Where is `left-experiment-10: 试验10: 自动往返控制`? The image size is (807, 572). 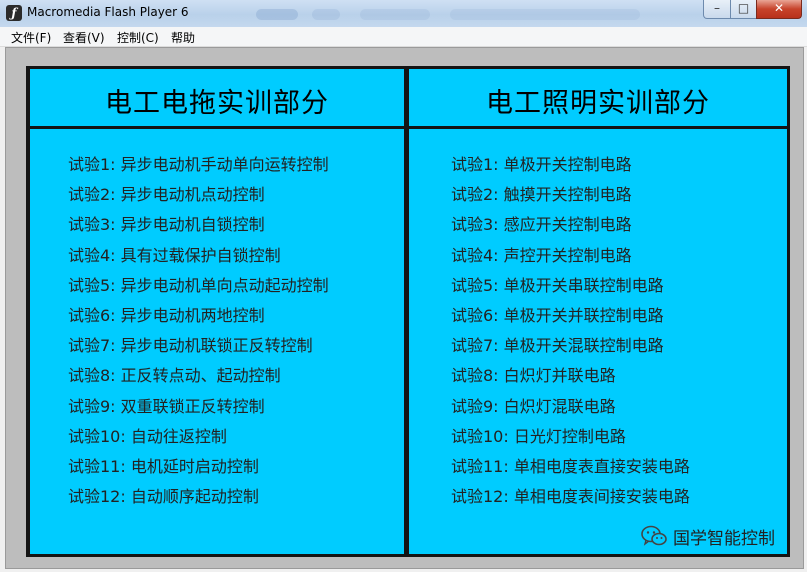 left-experiment-10: 试验10: 自动往返控制 is located at coordinates (198, 438).